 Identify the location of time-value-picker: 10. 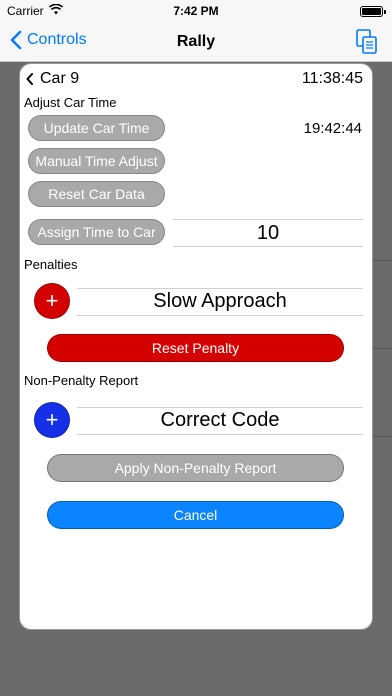
(268, 233).